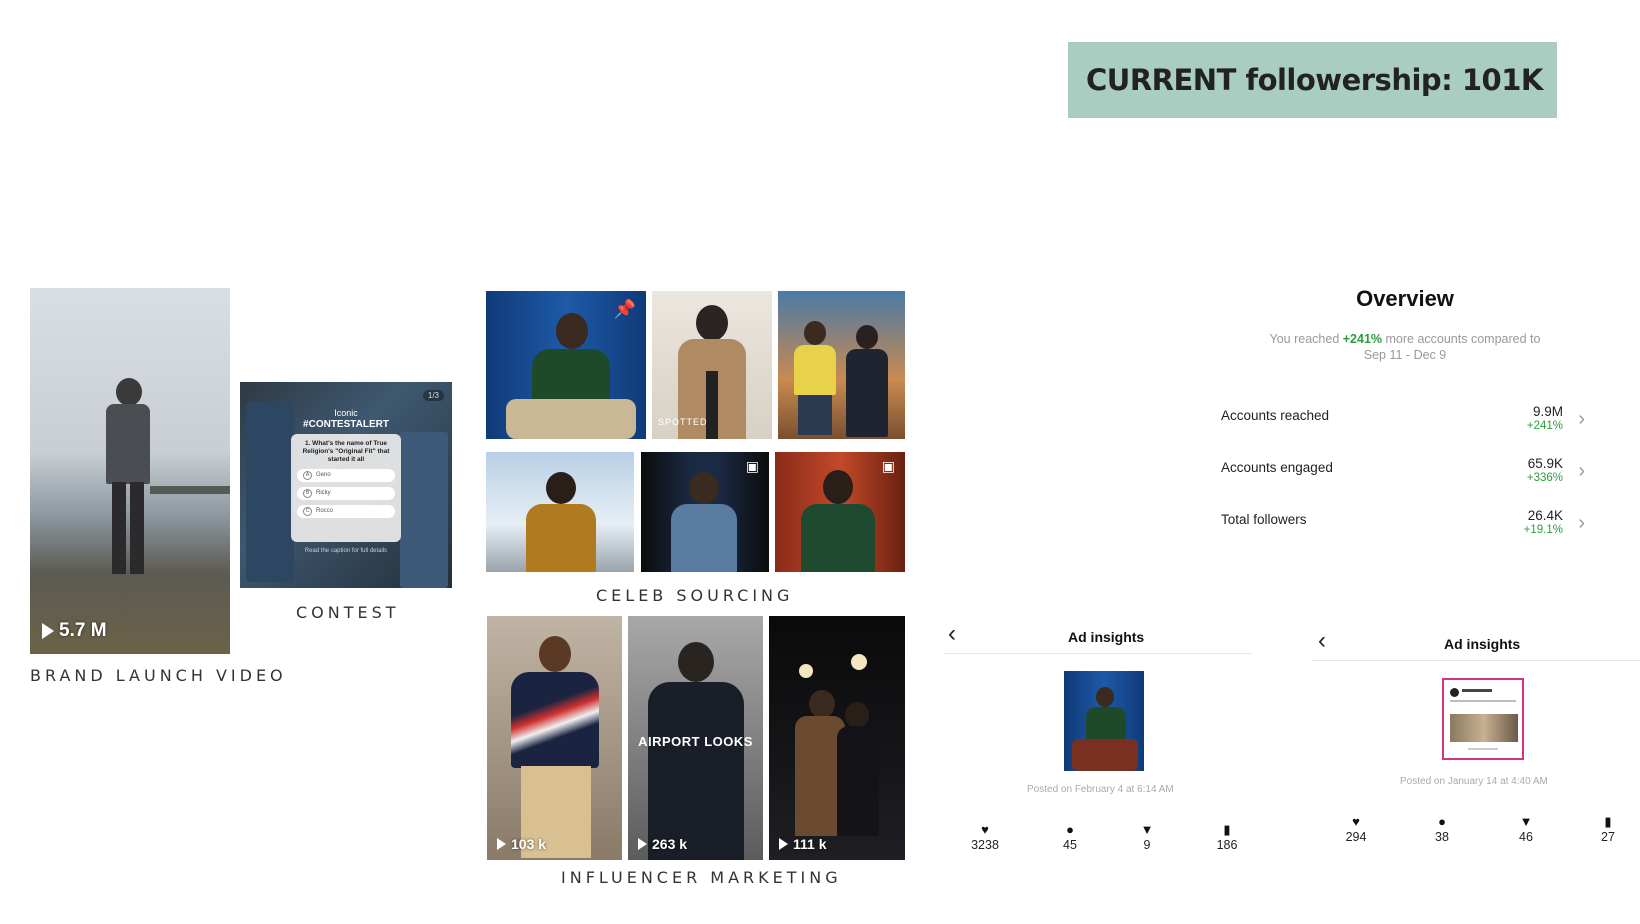  What do you see at coordinates (683, 422) in the screenshot?
I see `spotted-label: SPOTTED` at bounding box center [683, 422].